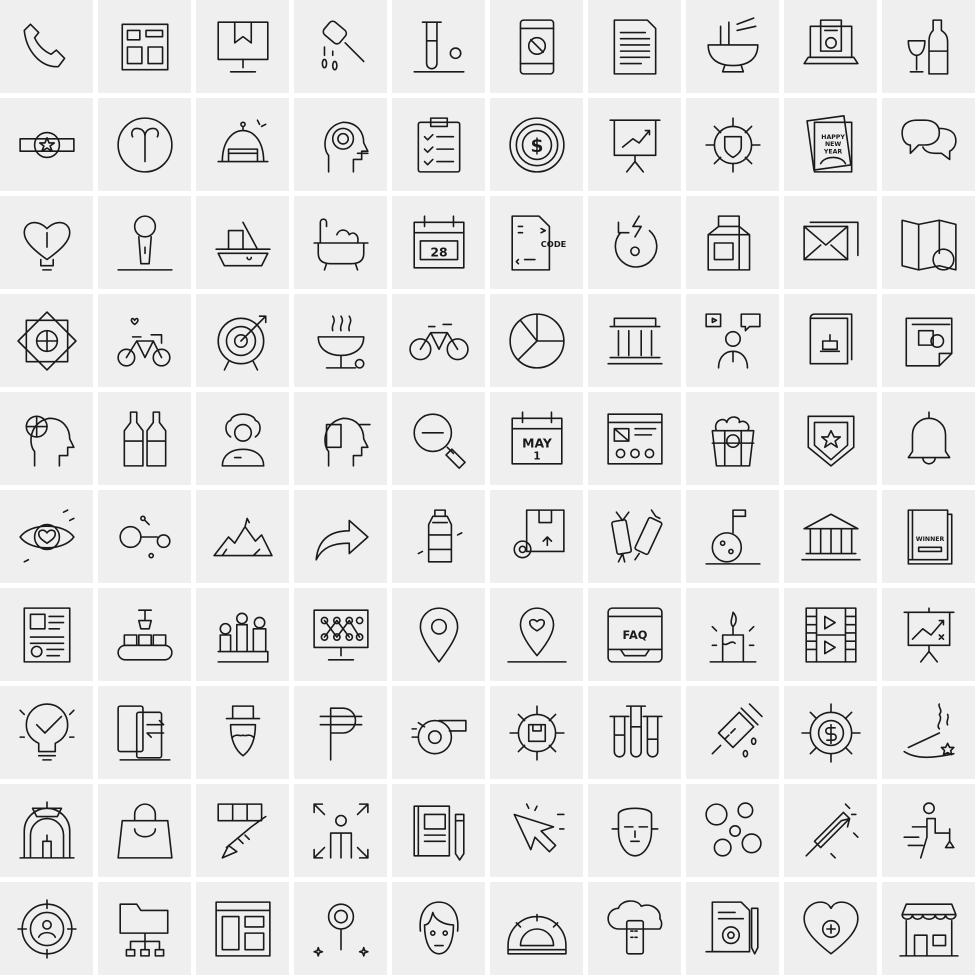  I want to click on icon-tile: 28, so click(438, 242).